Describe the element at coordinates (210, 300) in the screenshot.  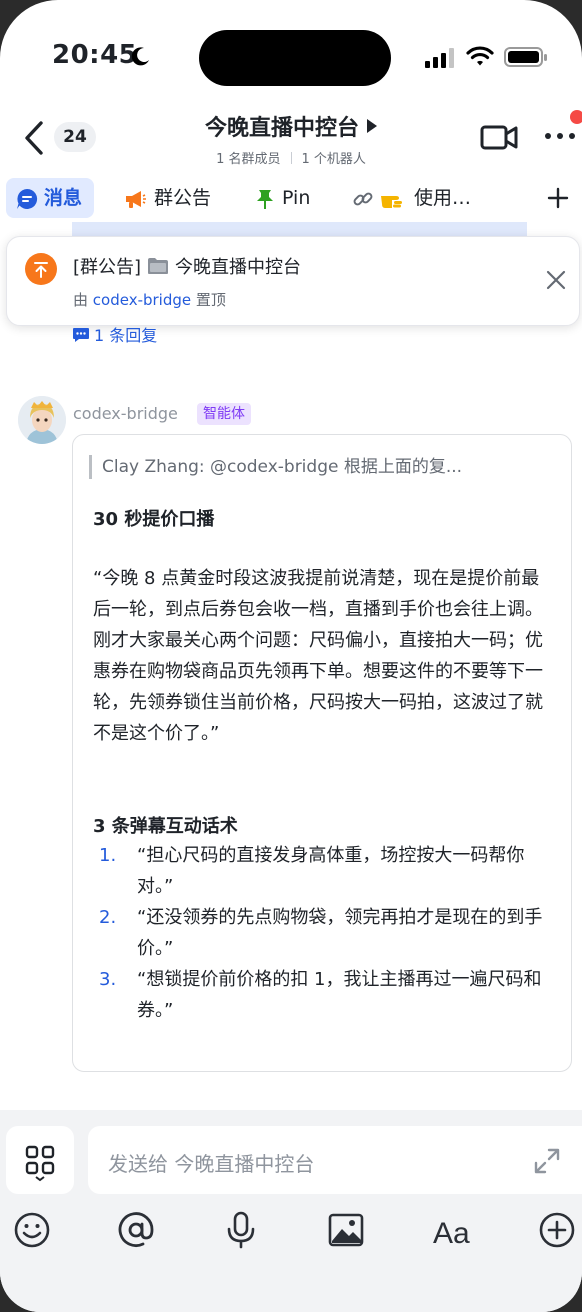
I see `pinned-by-suffix: 置顶` at that location.